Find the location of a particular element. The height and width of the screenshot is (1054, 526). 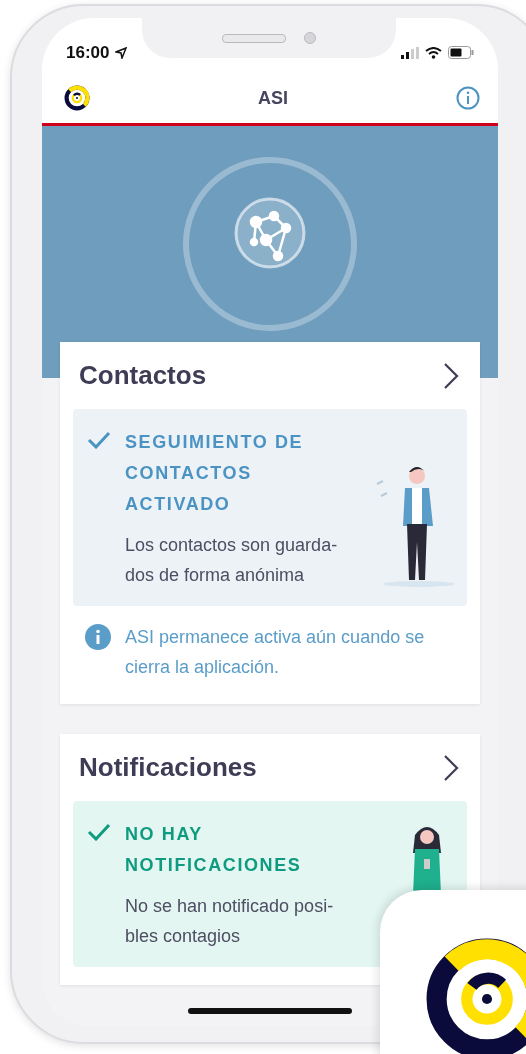

status-description: Los contactos son guarda- dos de forma anónima is located at coordinates (232, 560).